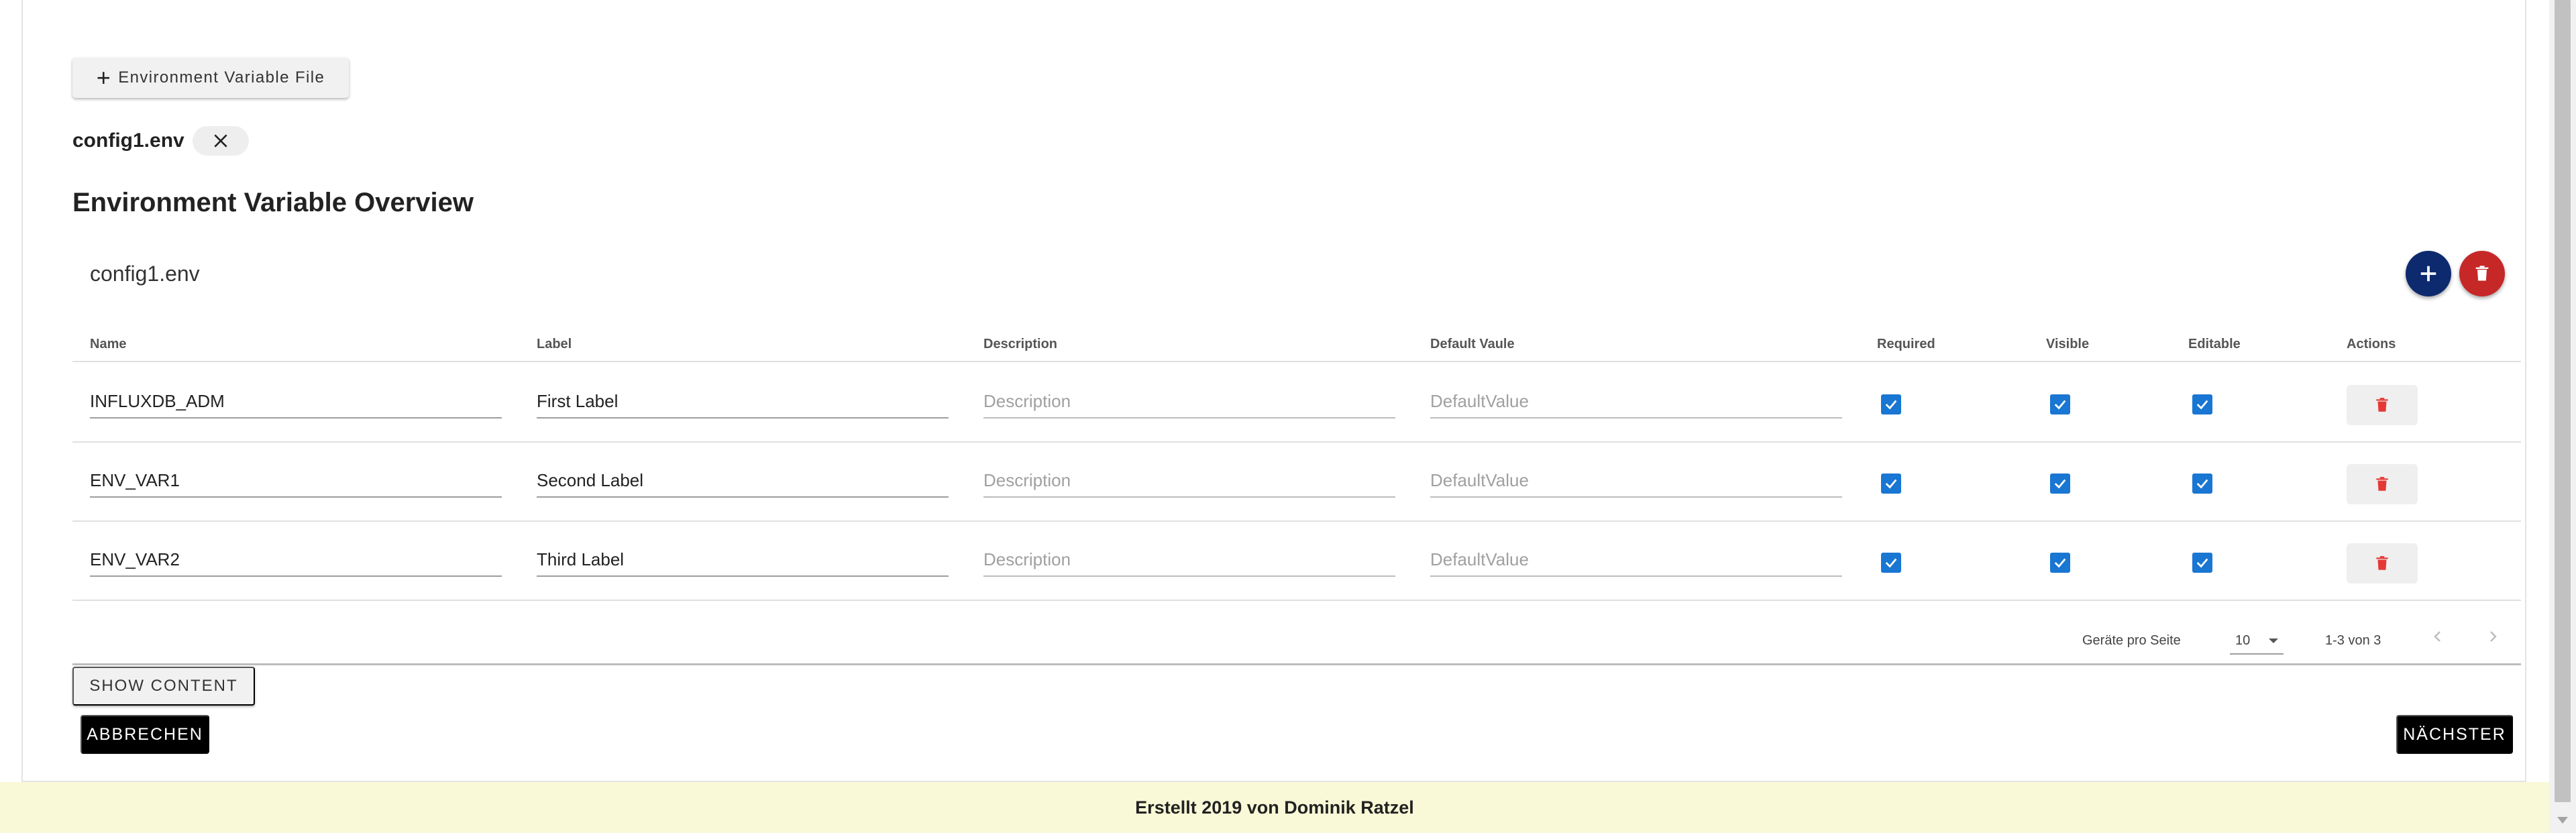 This screenshot has height=833, width=2576. Describe the element at coordinates (743, 561) in the screenshot. I see `label-field: Third Label` at that location.